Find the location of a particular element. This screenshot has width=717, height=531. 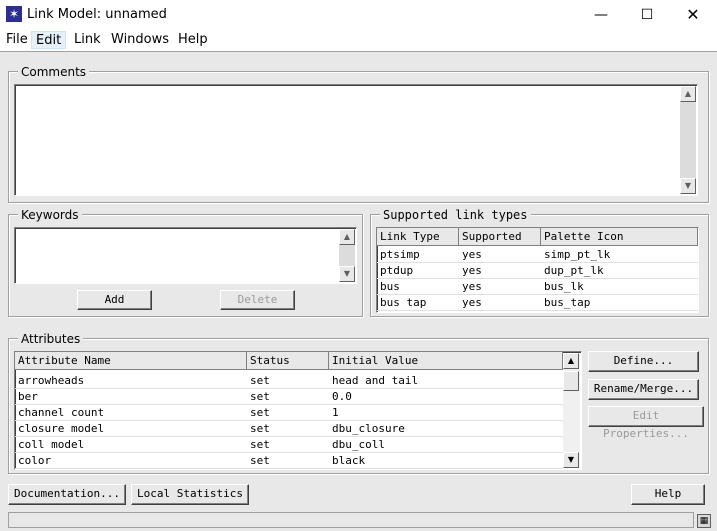

status-icon: ▦ is located at coordinates (704, 521).